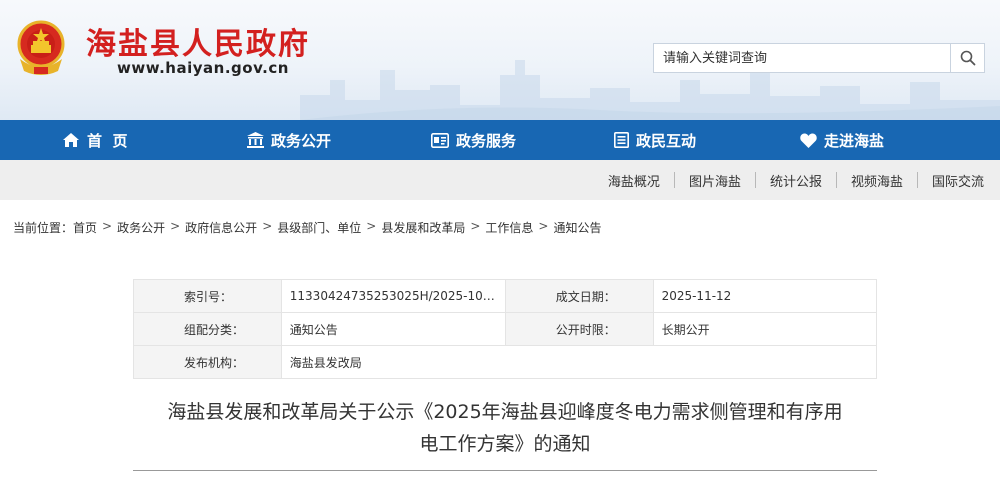 Image resolution: width=1000 pixels, height=478 pixels. Describe the element at coordinates (301, 140) in the screenshot. I see `nav-item-label: 政务公开` at that location.